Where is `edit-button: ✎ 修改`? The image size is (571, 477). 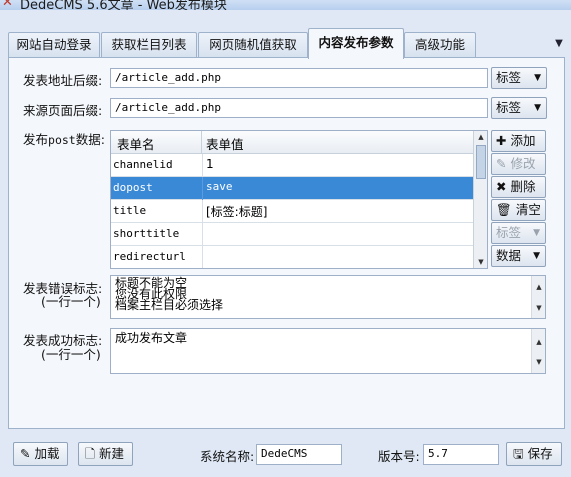 edit-button: ✎ 修改 is located at coordinates (518, 164).